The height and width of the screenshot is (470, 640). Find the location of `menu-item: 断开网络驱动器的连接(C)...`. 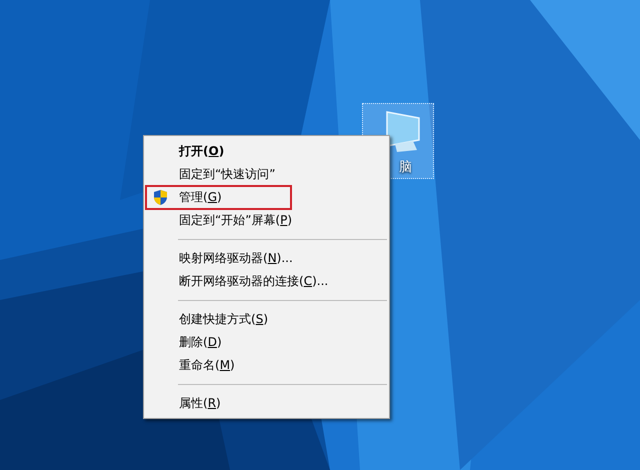

menu-item: 断开网络驱动器的连接(C)... is located at coordinates (266, 281).